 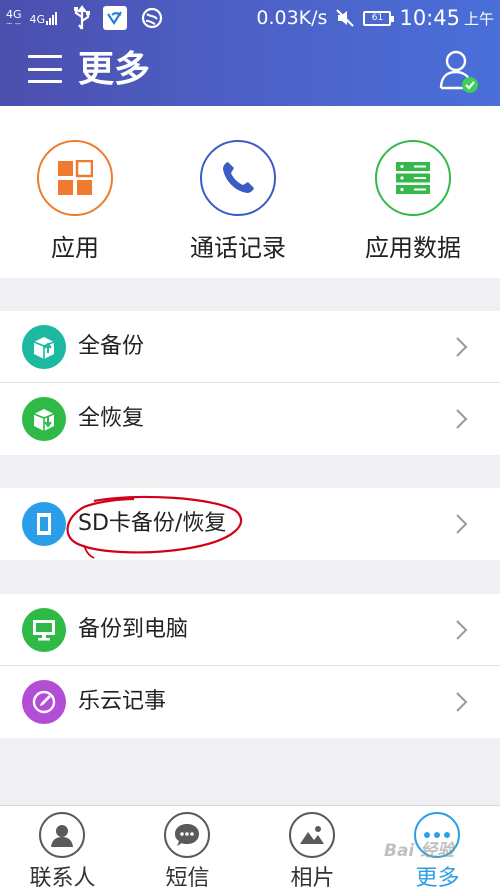 I want to click on network-type-label-2: 4G, so click(x=37, y=19).